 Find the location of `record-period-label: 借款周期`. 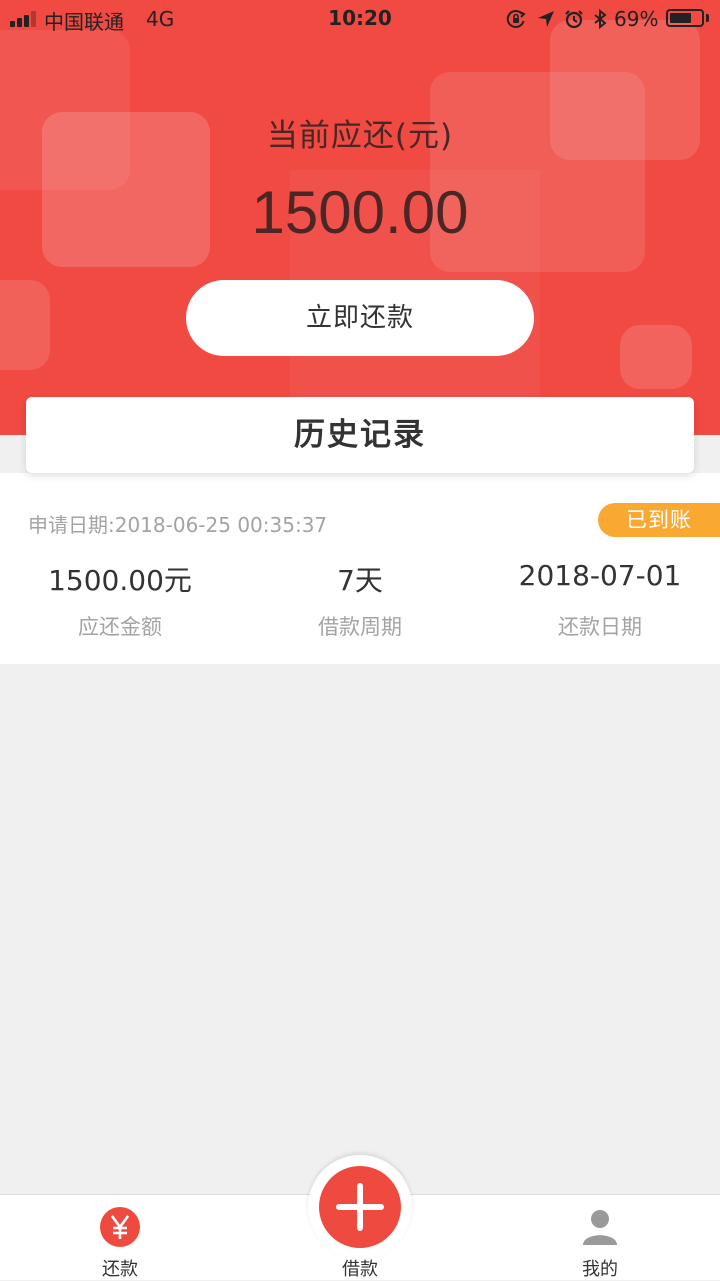

record-period-label: 借款周期 is located at coordinates (360, 627).